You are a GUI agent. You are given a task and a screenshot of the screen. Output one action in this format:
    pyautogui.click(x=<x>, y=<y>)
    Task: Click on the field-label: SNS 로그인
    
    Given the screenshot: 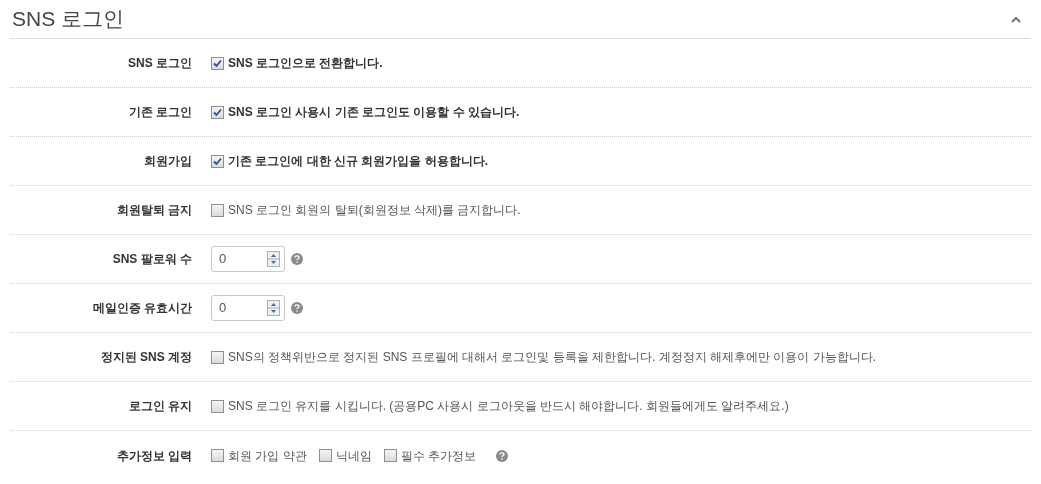 What is the action you would take?
    pyautogui.click(x=159, y=63)
    